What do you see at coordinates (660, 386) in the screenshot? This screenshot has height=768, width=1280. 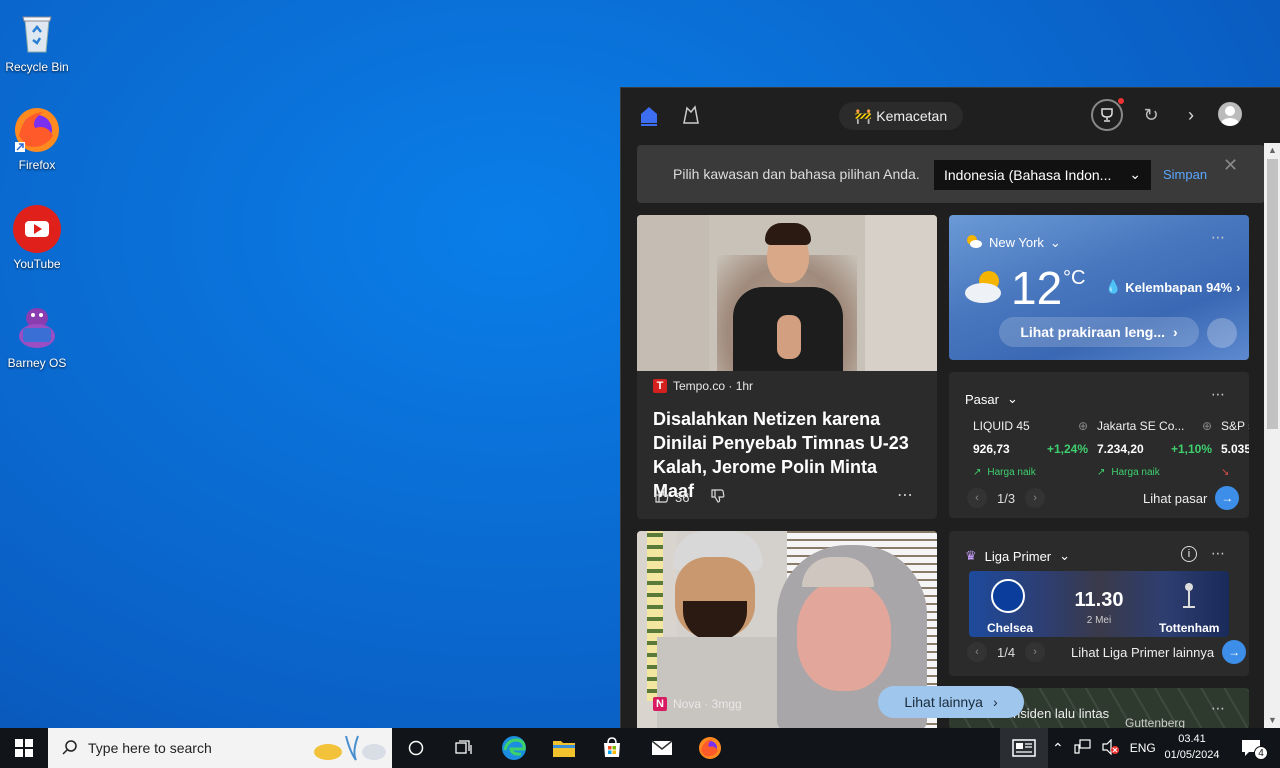 I see `tempo-logo-icon: T` at bounding box center [660, 386].